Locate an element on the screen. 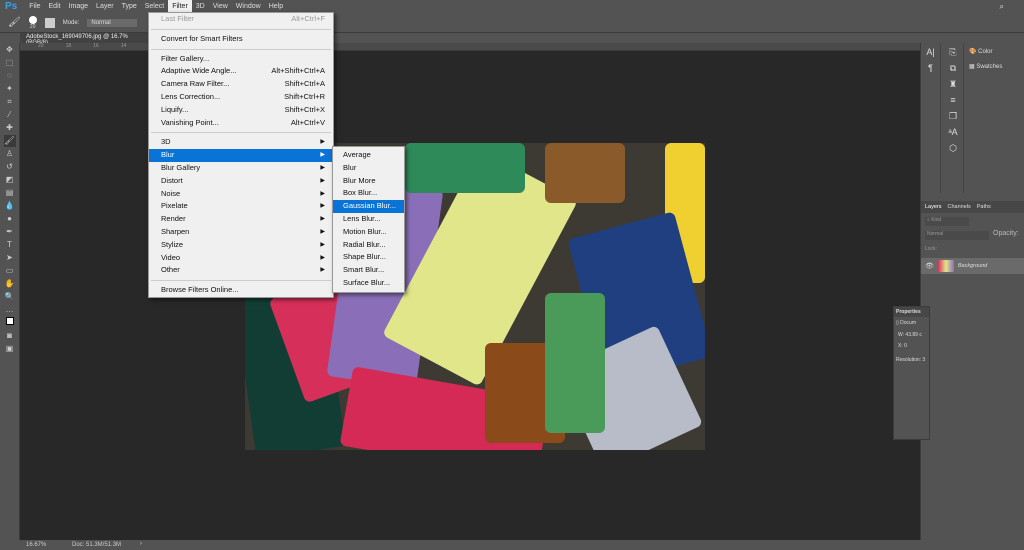  menu-item-blur: Blur ▶ is located at coordinates (241, 155).